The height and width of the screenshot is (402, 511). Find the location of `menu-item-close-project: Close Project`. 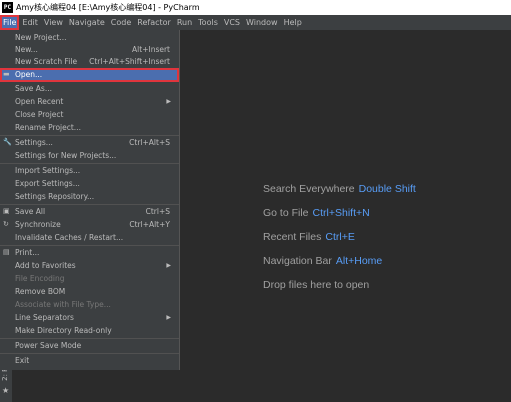

menu-item-close-project: Close Project is located at coordinates (89, 114).